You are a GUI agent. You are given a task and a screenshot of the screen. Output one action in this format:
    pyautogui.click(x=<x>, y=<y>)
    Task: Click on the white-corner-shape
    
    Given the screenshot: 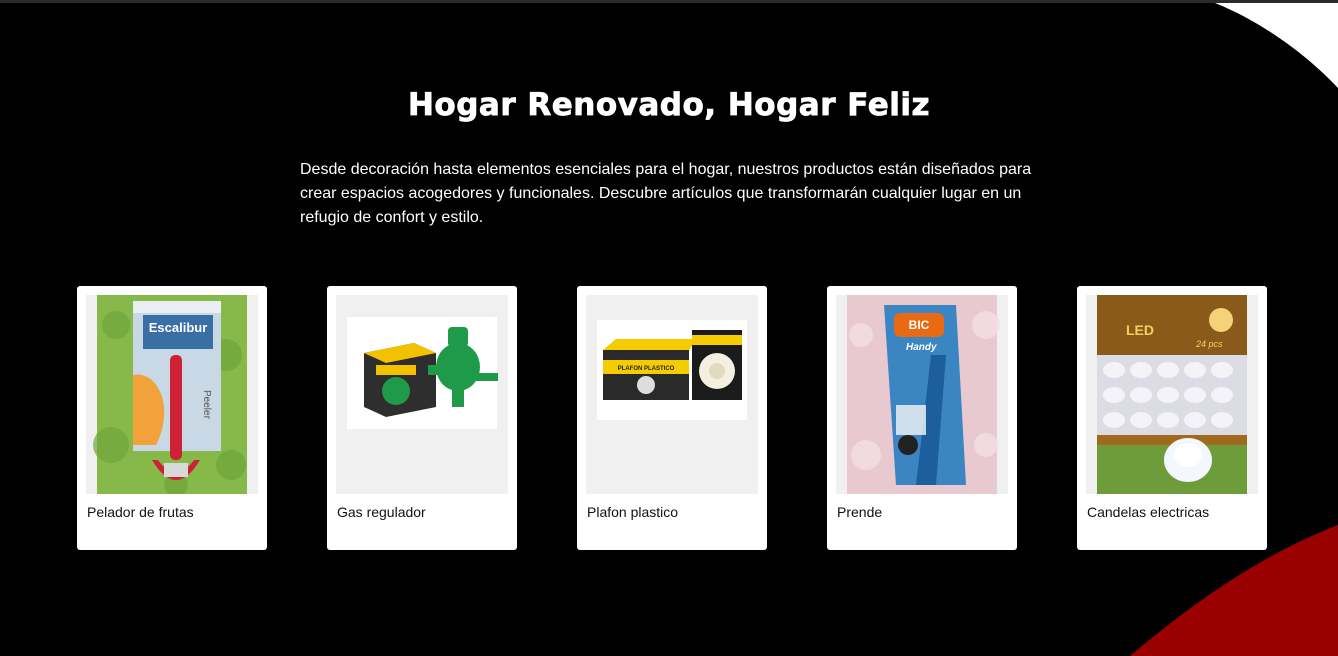 What is the action you would take?
    pyautogui.click(x=1276, y=45)
    